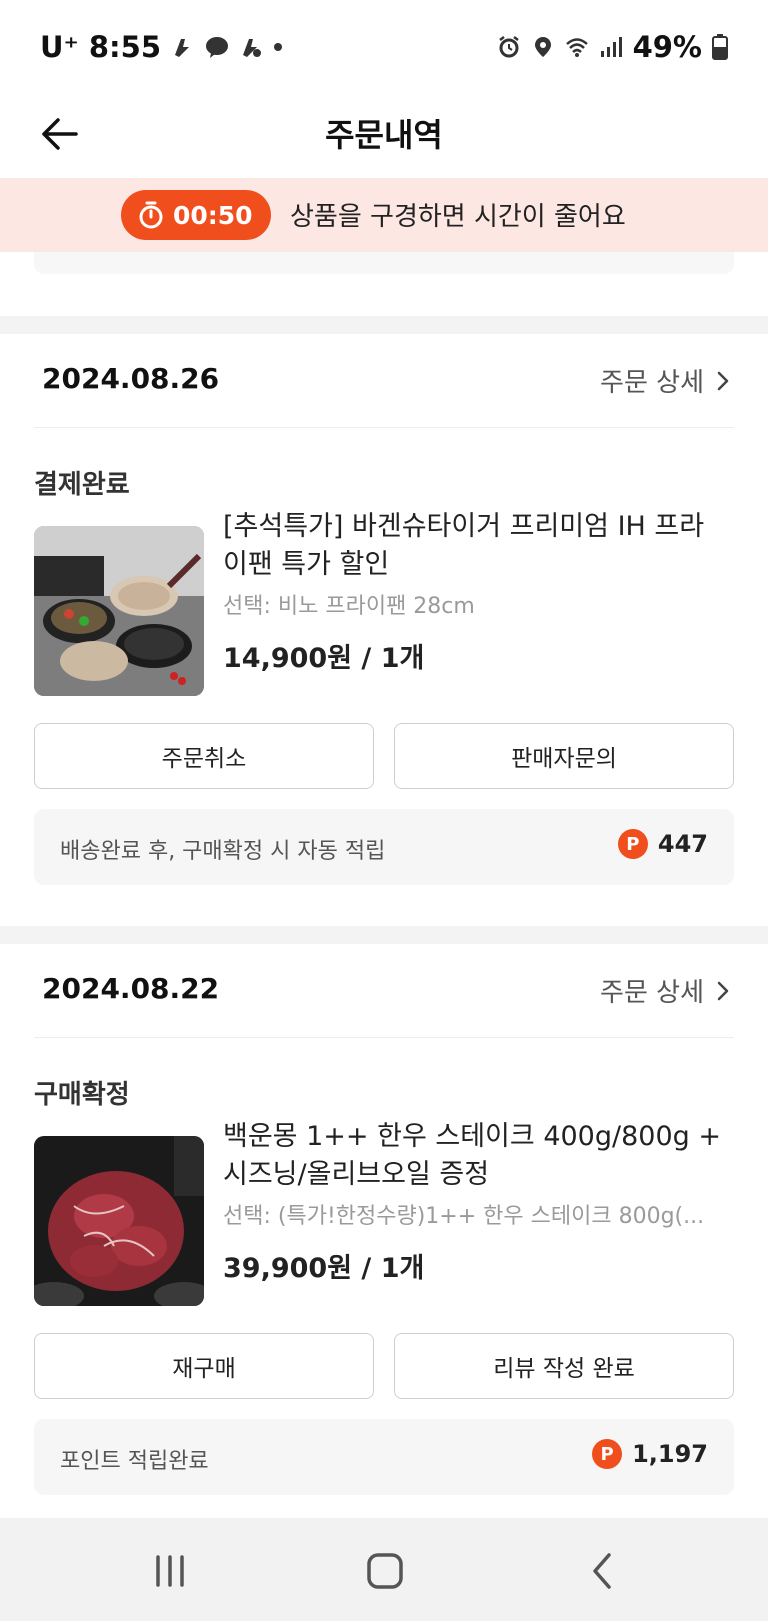  What do you see at coordinates (182, 48) in the screenshot?
I see `notification-app-icon` at bounding box center [182, 48].